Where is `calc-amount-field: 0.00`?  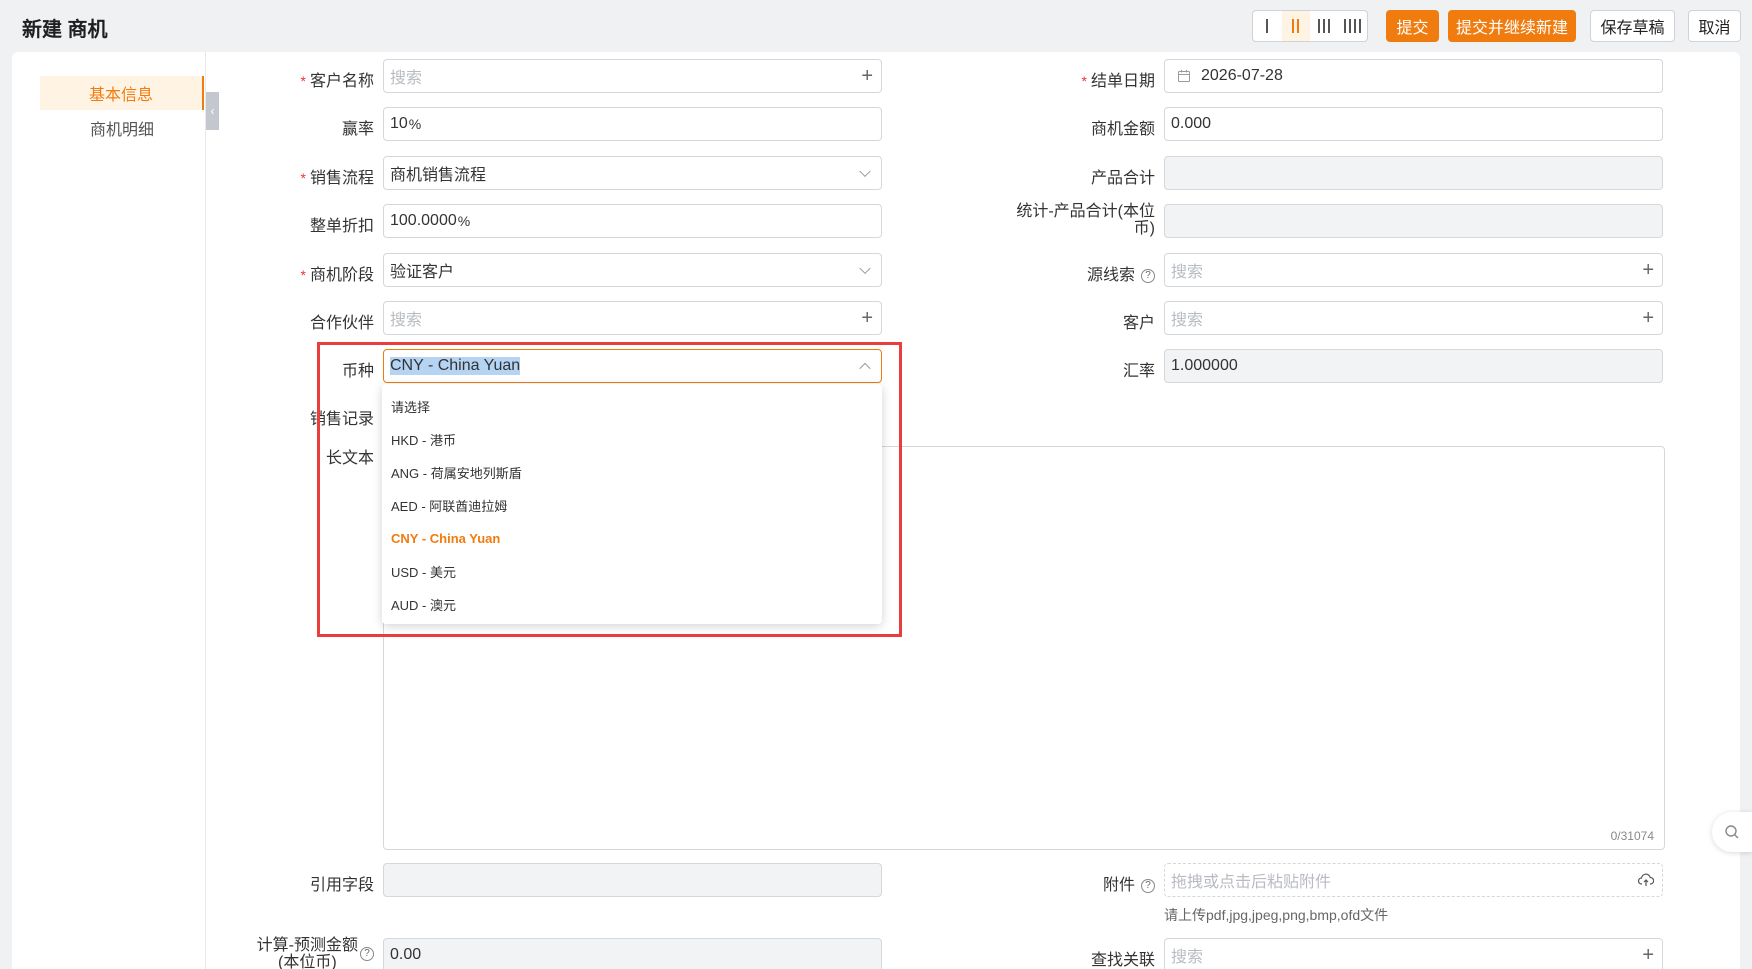 calc-amount-field: 0.00 is located at coordinates (632, 953).